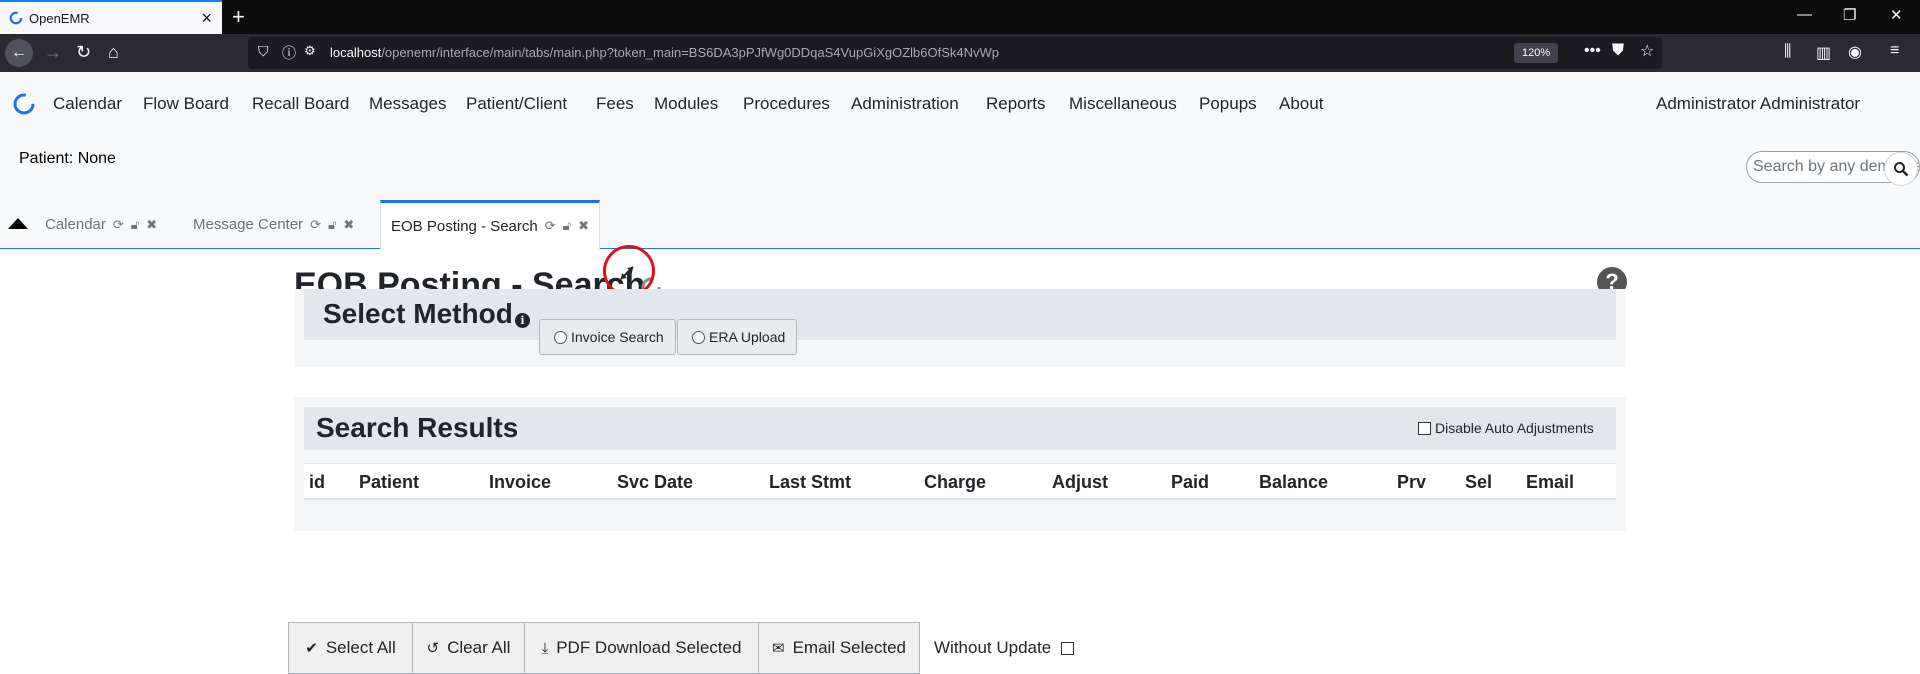 The height and width of the screenshot is (674, 1920). Describe the element at coordinates (1228, 104) in the screenshot. I see `menu-popups: Popups` at that location.